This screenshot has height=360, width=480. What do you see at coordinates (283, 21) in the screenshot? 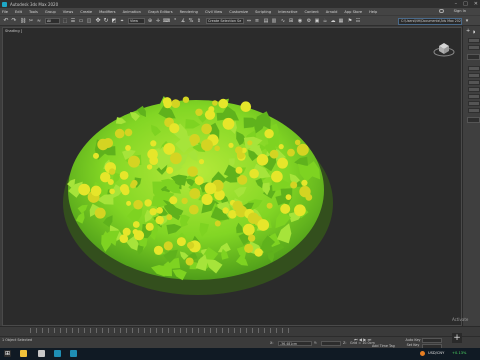
I see `curve-editor-icon: ∿` at bounding box center [283, 21].